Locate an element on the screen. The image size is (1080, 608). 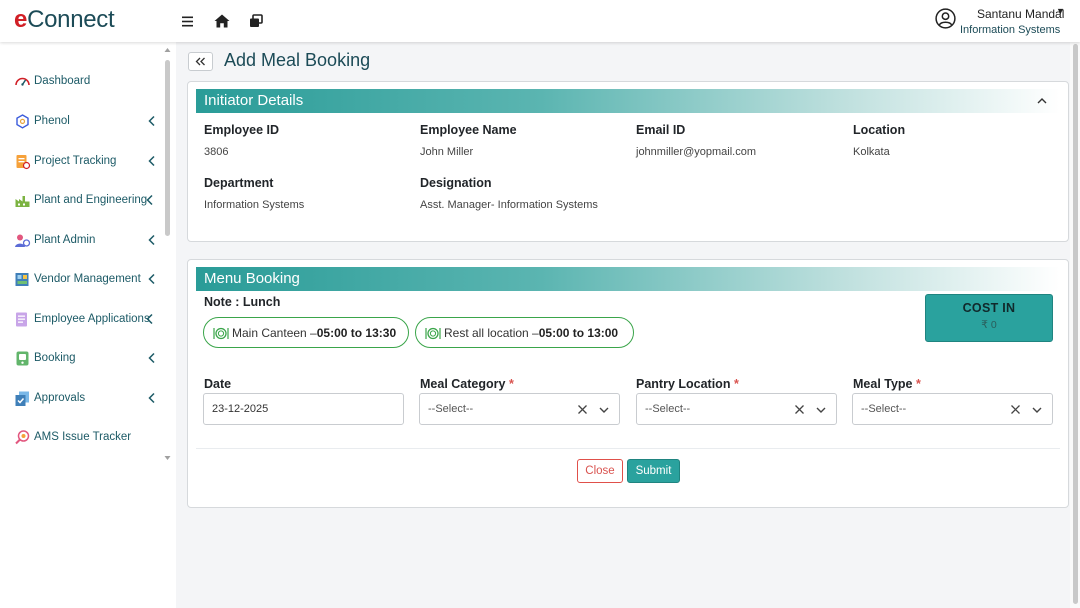
cost-value: ₹ 0 is located at coordinates (989, 325).